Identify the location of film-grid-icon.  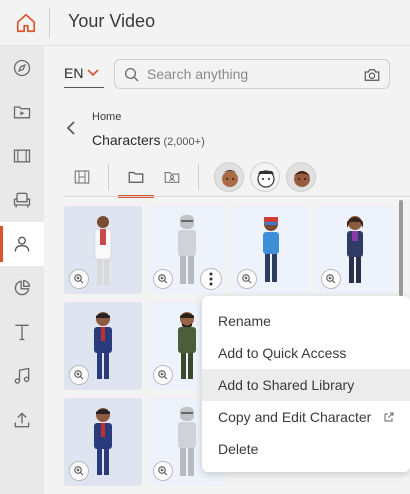
(82, 177).